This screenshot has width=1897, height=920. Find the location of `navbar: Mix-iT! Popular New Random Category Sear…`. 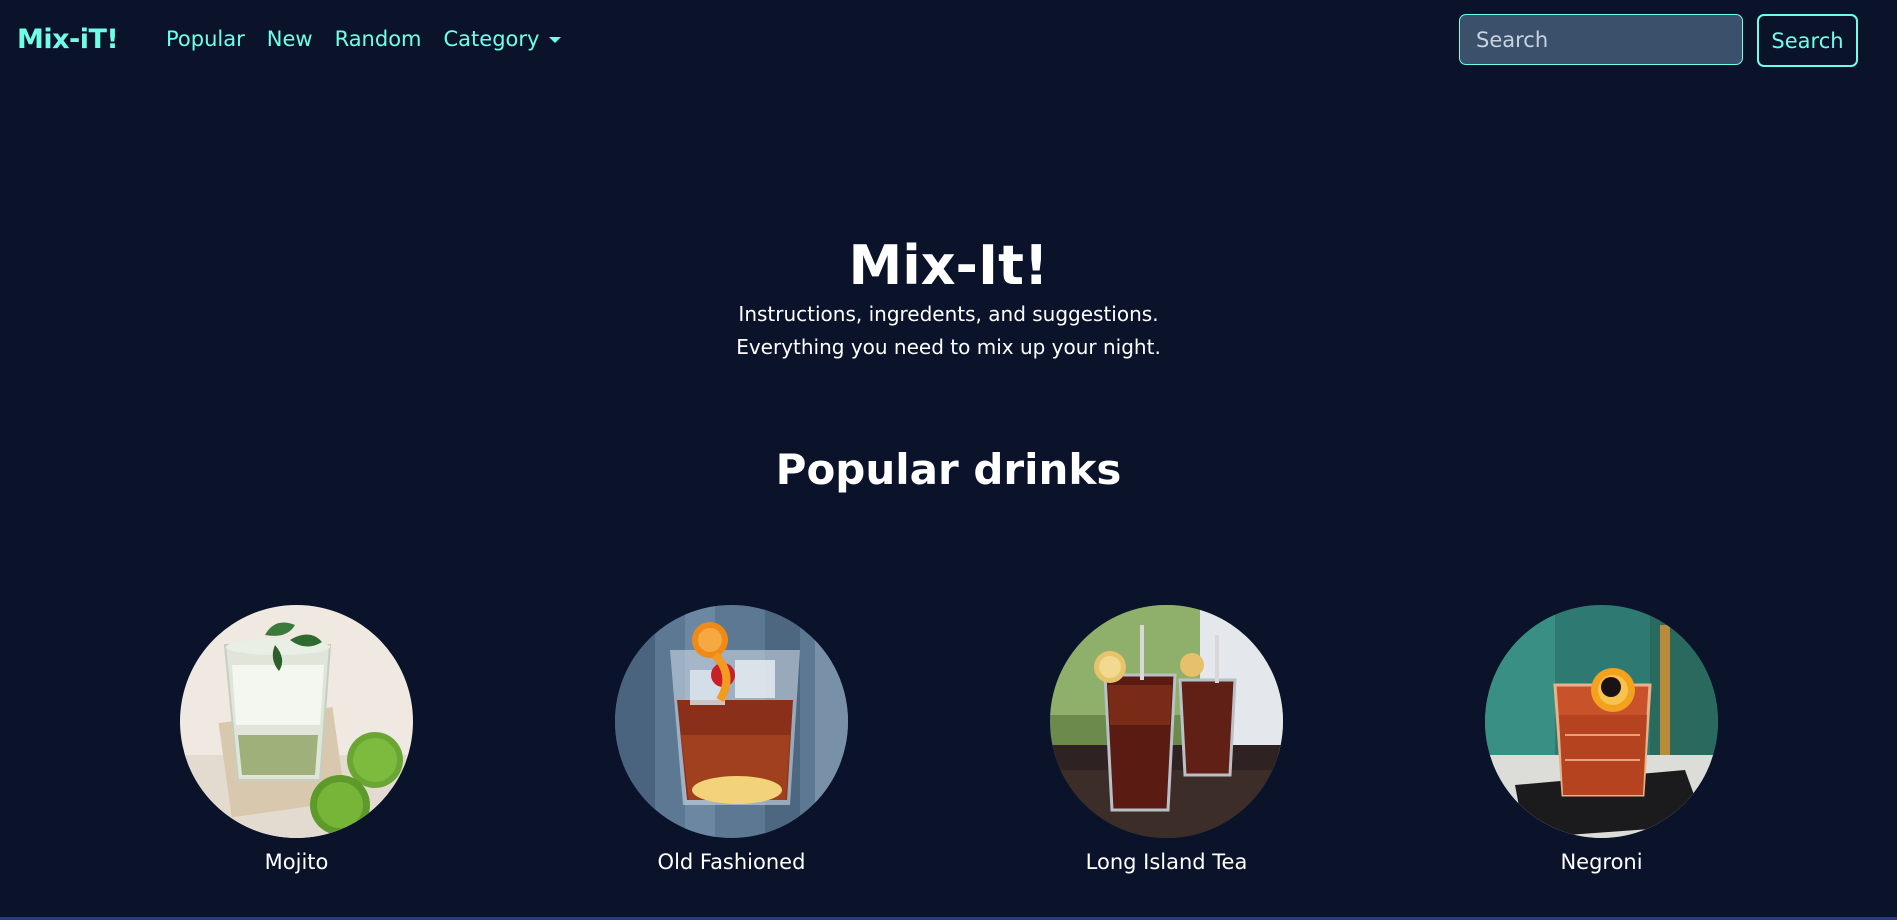

navbar: Mix-iT! Popular New Random Category Sear… is located at coordinates (948, 42).